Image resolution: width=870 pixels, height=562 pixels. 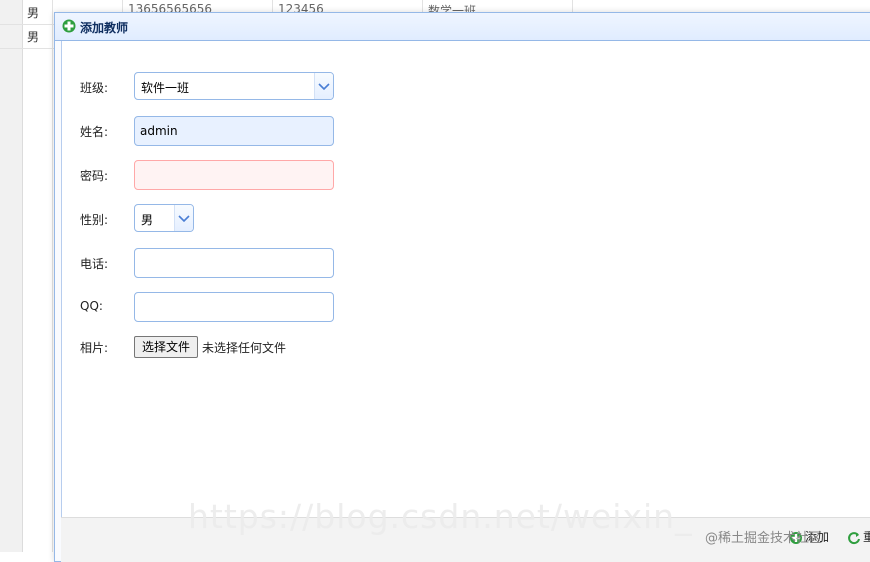 I want to click on password-label: 密码:, so click(x=94, y=176).